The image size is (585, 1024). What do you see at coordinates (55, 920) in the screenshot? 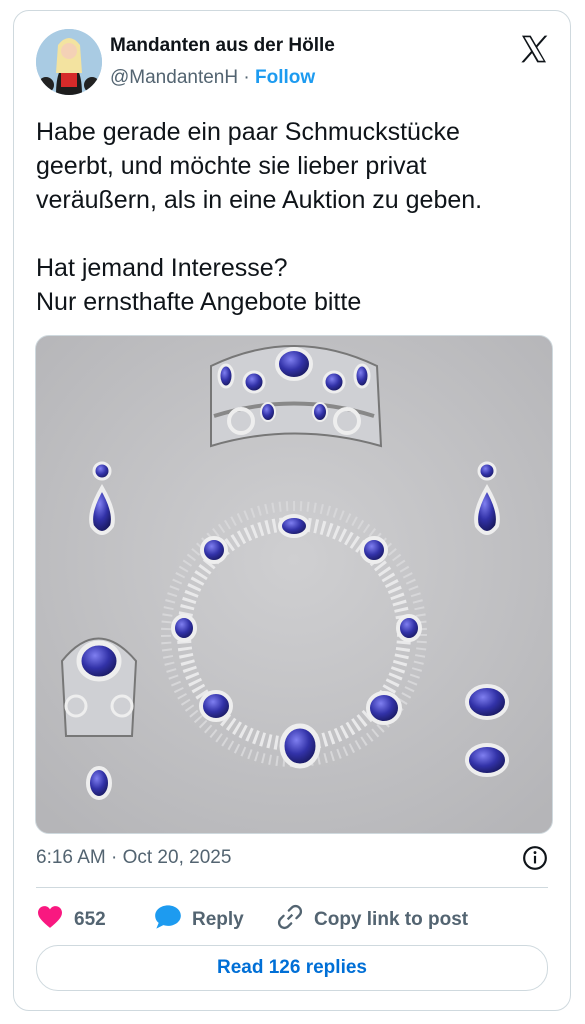
I see `heart-icon` at bounding box center [55, 920].